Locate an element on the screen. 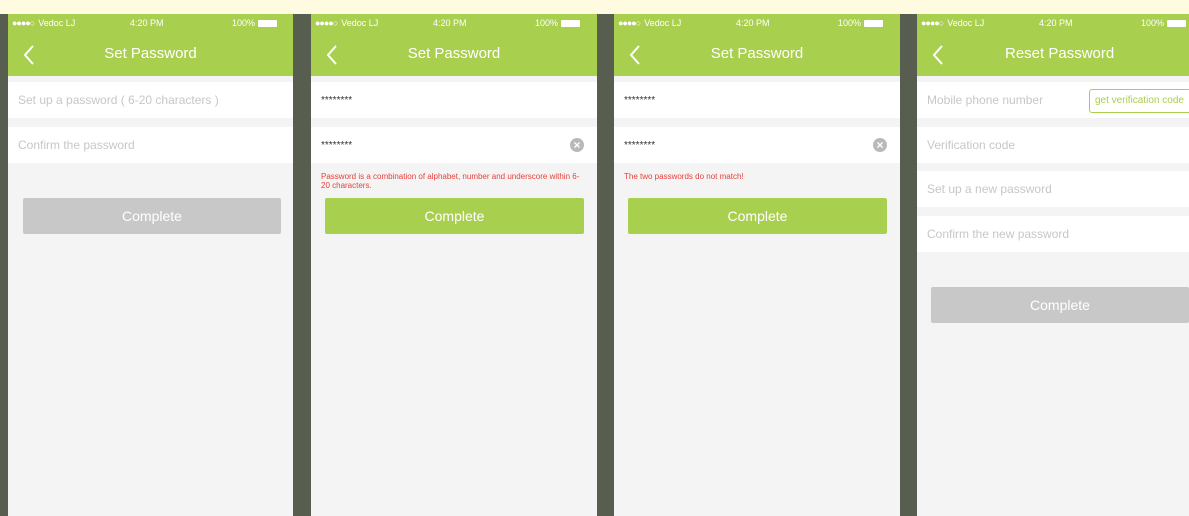 The height and width of the screenshot is (516, 1189). password-placeholder: Set up a password ( 6-20 characters ) is located at coordinates (118, 100).